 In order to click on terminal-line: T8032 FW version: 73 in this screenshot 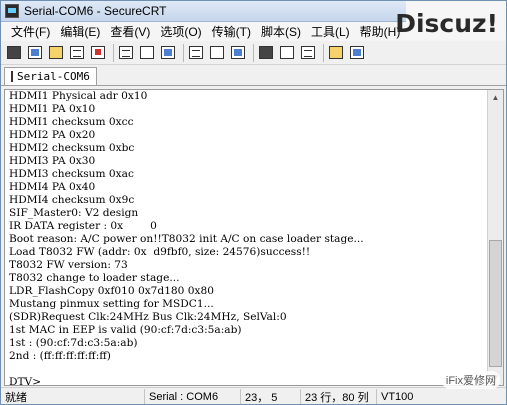, I will do `click(68, 265)`.